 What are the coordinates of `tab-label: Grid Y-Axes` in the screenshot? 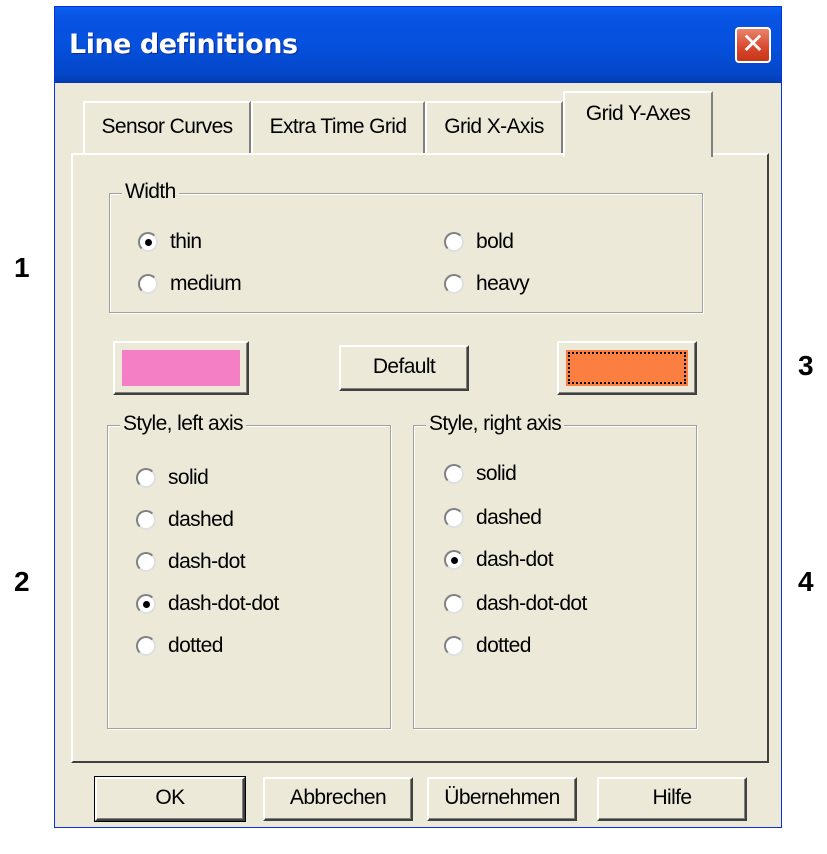 It's located at (638, 113).